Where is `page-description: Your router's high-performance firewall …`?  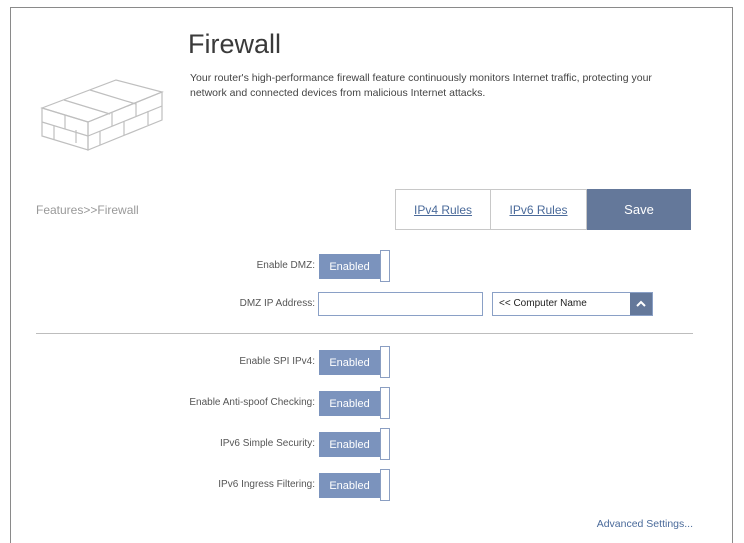 page-description: Your router's high-performance firewall … is located at coordinates (421, 85).